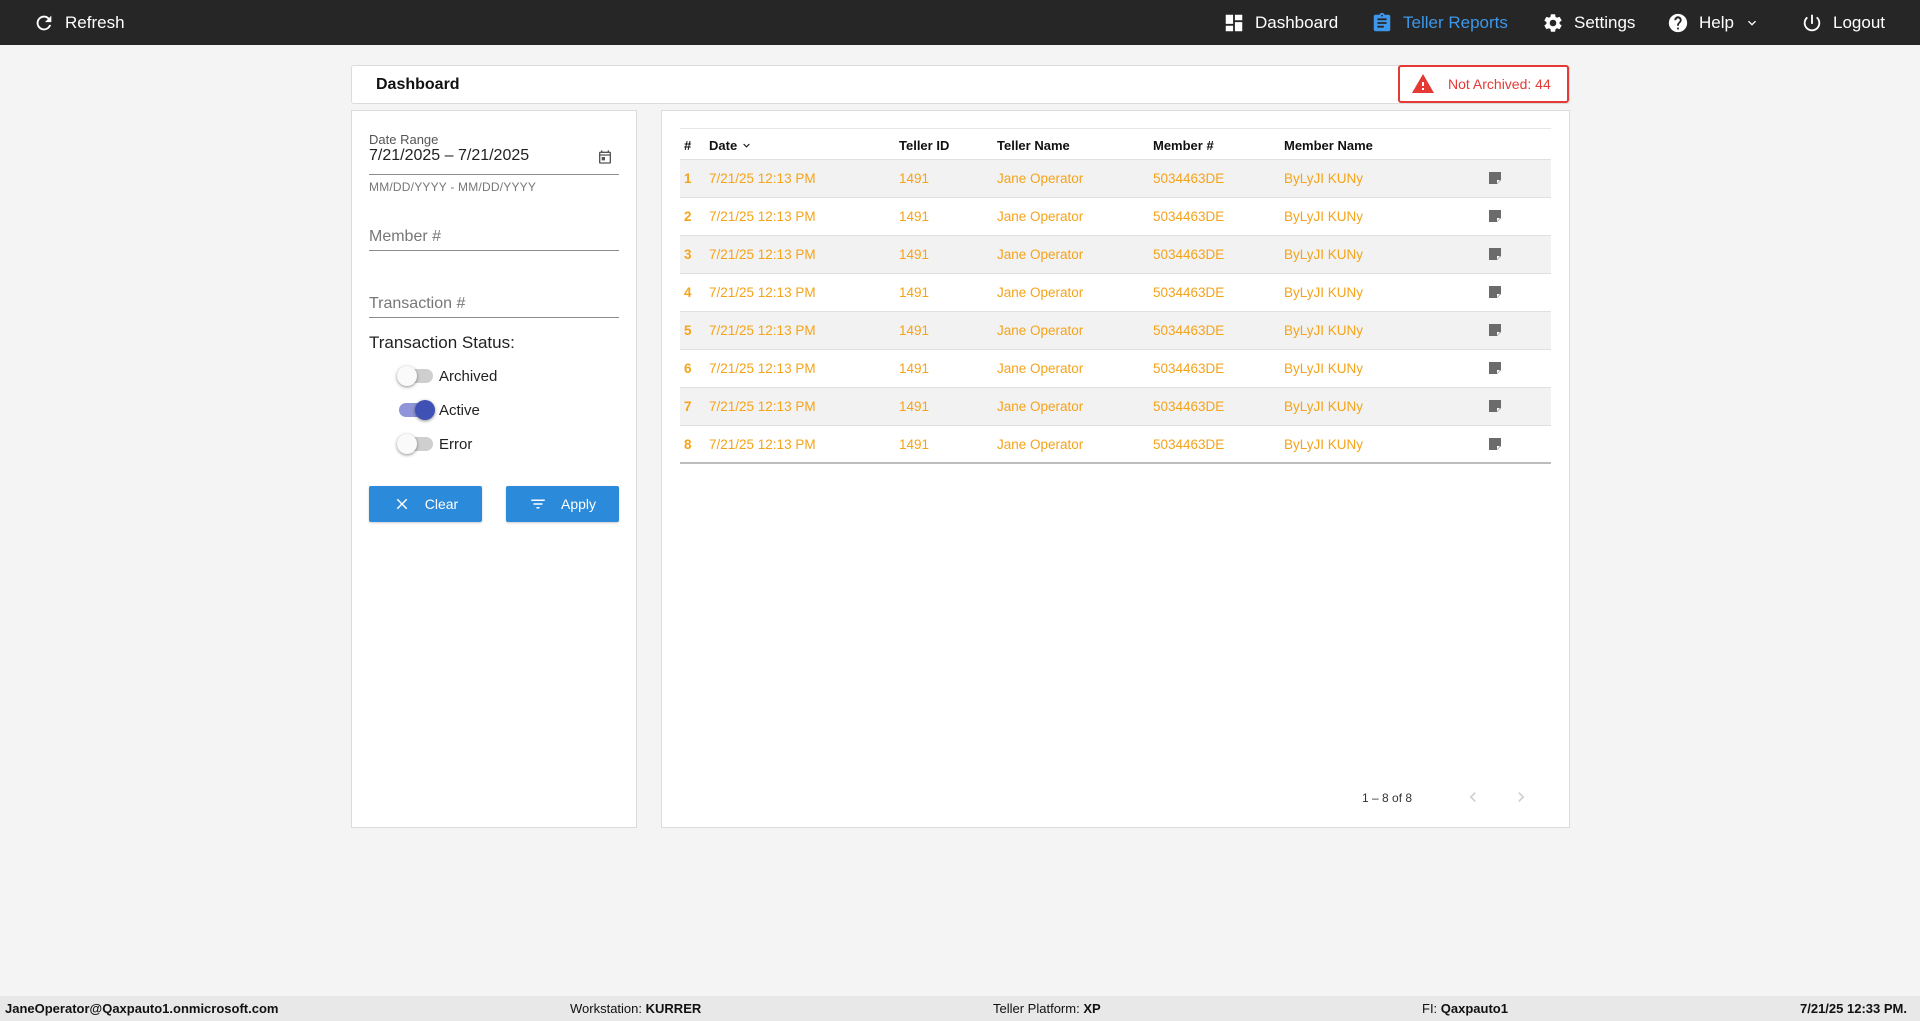 This screenshot has height=1021, width=1920. Describe the element at coordinates (688, 145) in the screenshot. I see `col-header-number: #` at that location.